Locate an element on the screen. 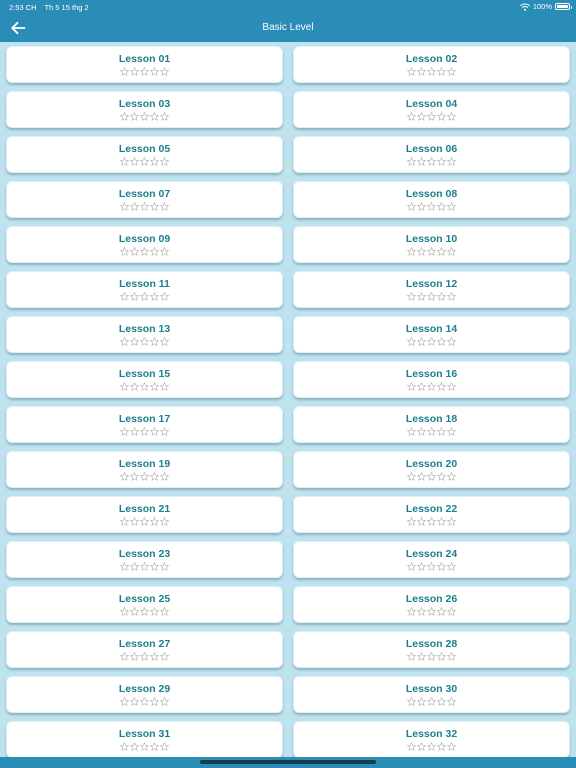 The height and width of the screenshot is (768, 576). lesson-title: Lesson 07 is located at coordinates (144, 194).